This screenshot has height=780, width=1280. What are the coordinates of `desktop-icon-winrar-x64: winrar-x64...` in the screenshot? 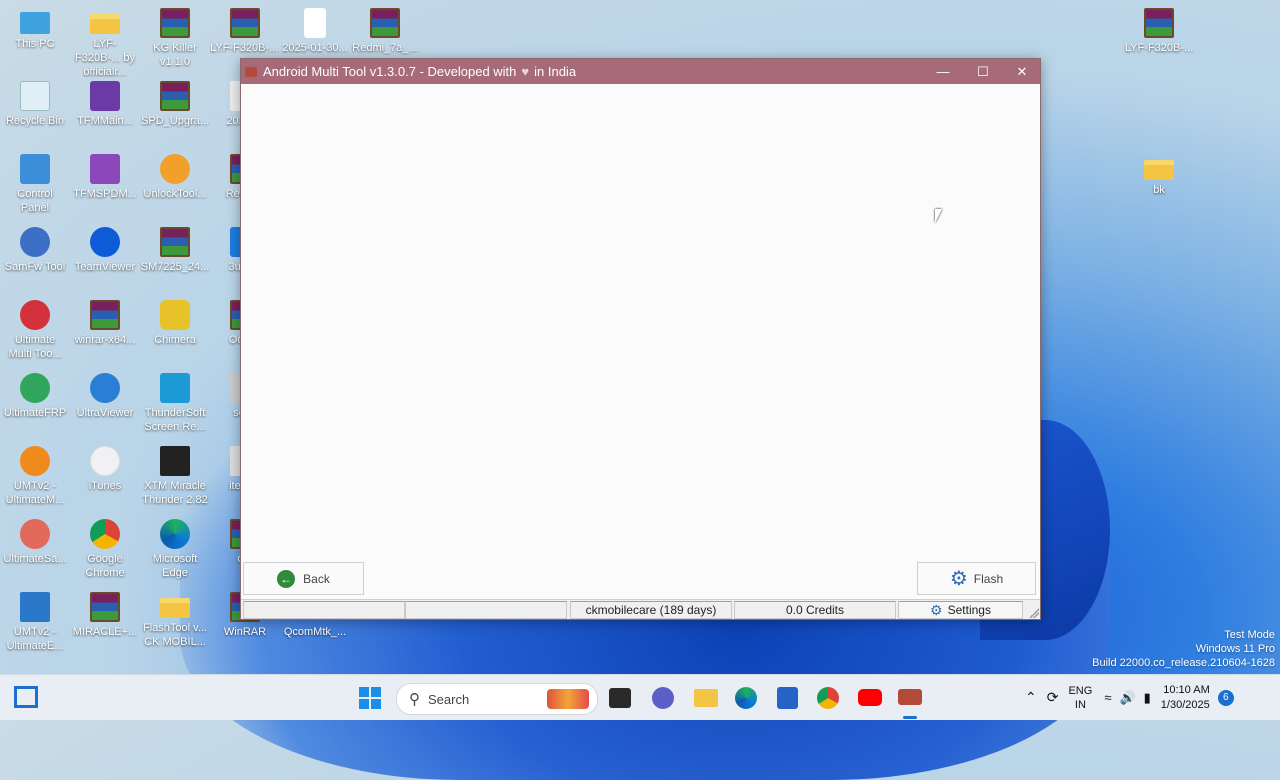 It's located at (105, 323).